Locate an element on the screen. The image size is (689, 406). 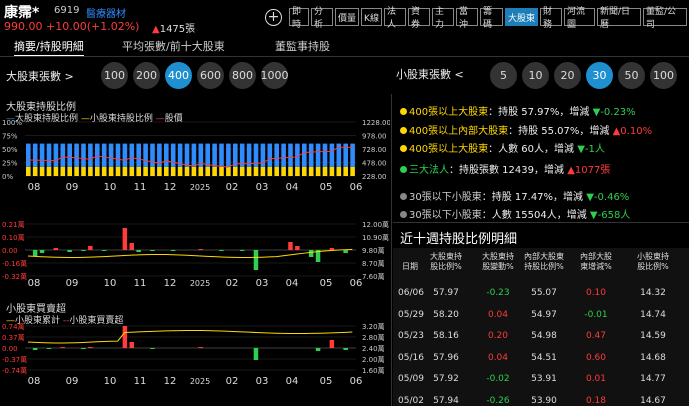
big-holder-option-200: 200 is located at coordinates (146, 75).